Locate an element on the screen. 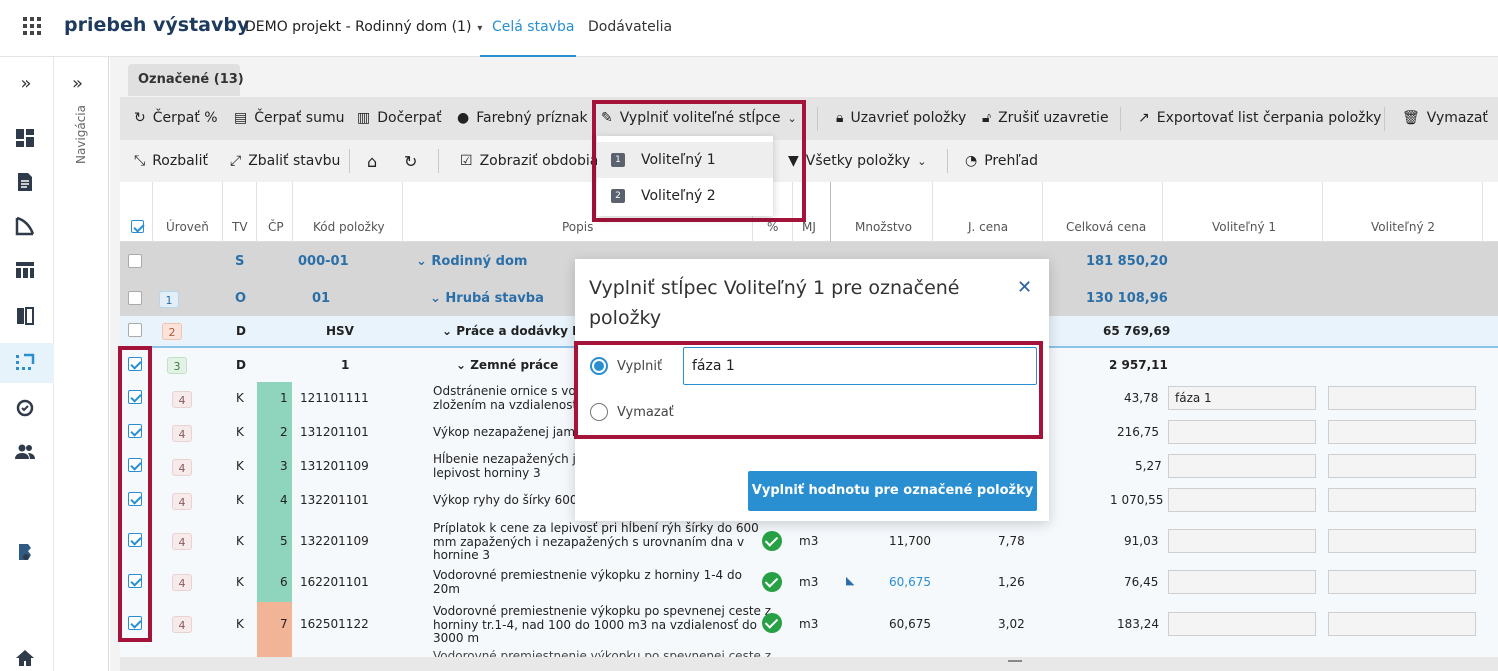  select-icon is located at coordinates (26, 363).